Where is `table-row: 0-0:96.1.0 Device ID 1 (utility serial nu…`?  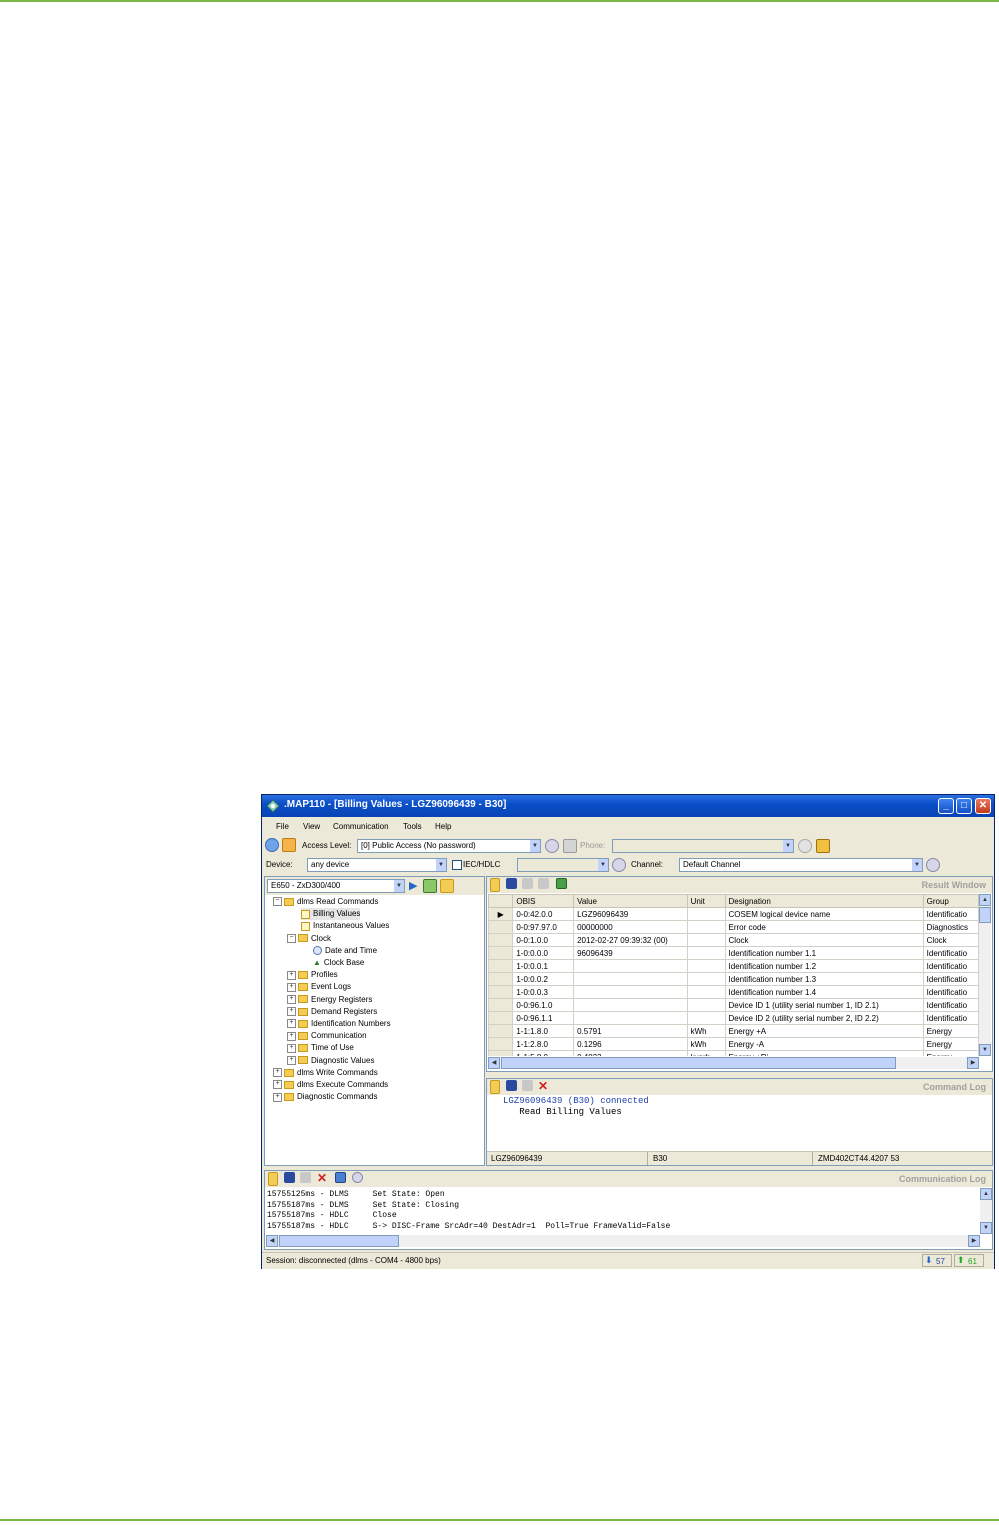
table-row: 0-0:96.1.0 Device ID 1 (utility serial nu… is located at coordinates (733, 1005).